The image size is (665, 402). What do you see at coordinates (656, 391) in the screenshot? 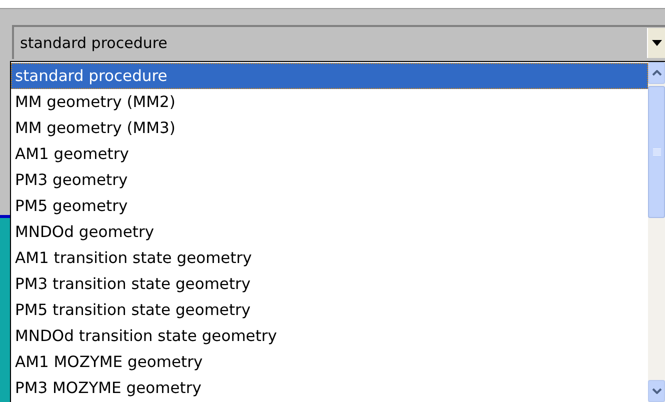
I see `scroll-down-icon` at bounding box center [656, 391].